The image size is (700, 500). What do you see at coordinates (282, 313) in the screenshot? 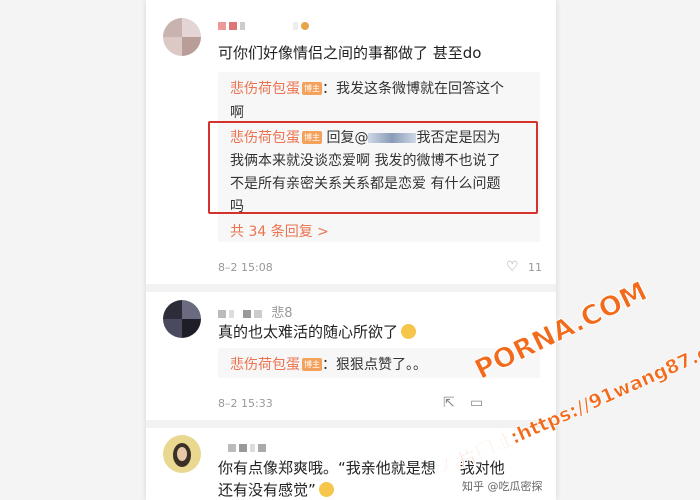
I see `username-fragment: 悲8` at bounding box center [282, 313].